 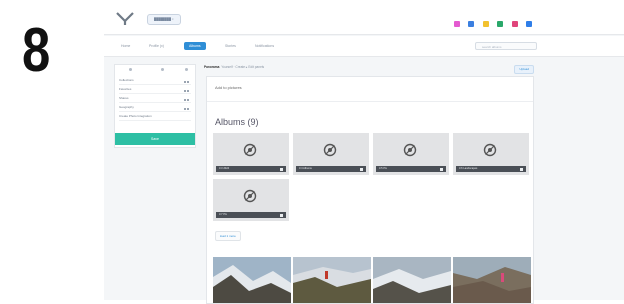 I want to click on sidebar-item-label: Shares, so click(x=124, y=98).